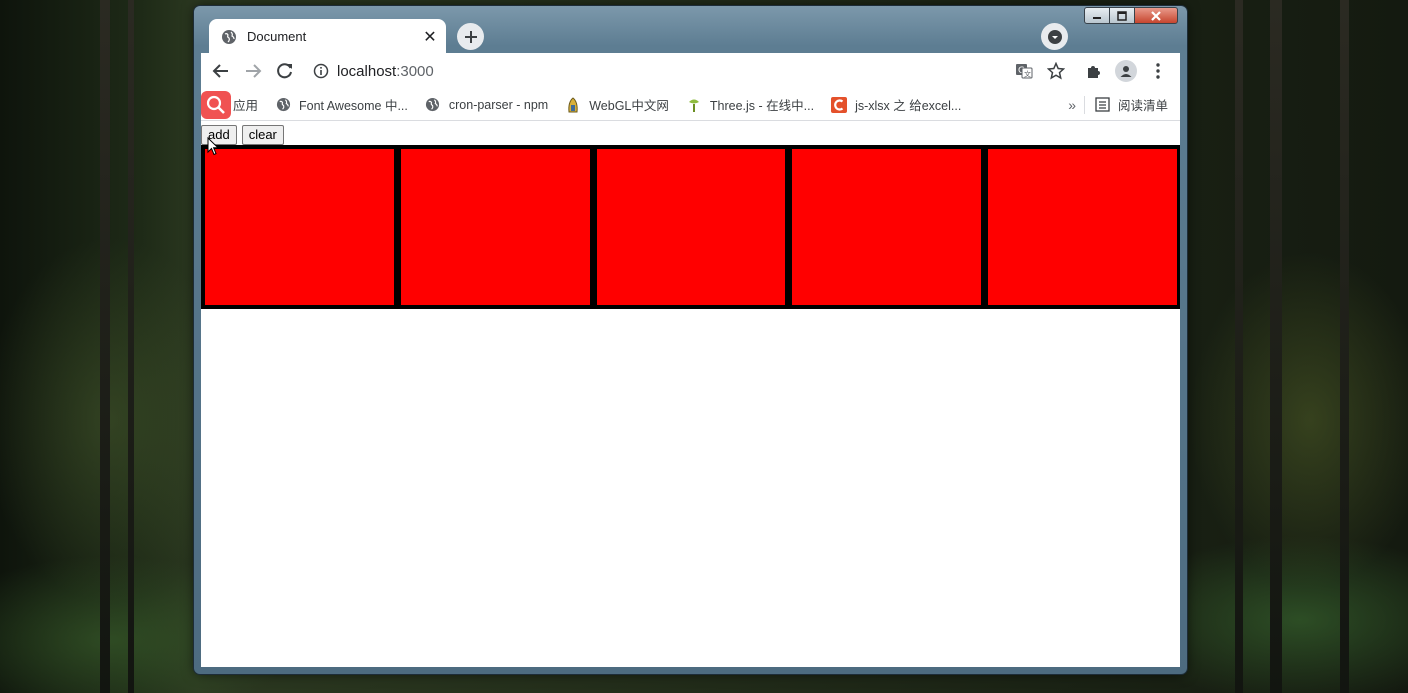 The width and height of the screenshot is (1408, 693). I want to click on tab-document: Document ✕, so click(327, 36).